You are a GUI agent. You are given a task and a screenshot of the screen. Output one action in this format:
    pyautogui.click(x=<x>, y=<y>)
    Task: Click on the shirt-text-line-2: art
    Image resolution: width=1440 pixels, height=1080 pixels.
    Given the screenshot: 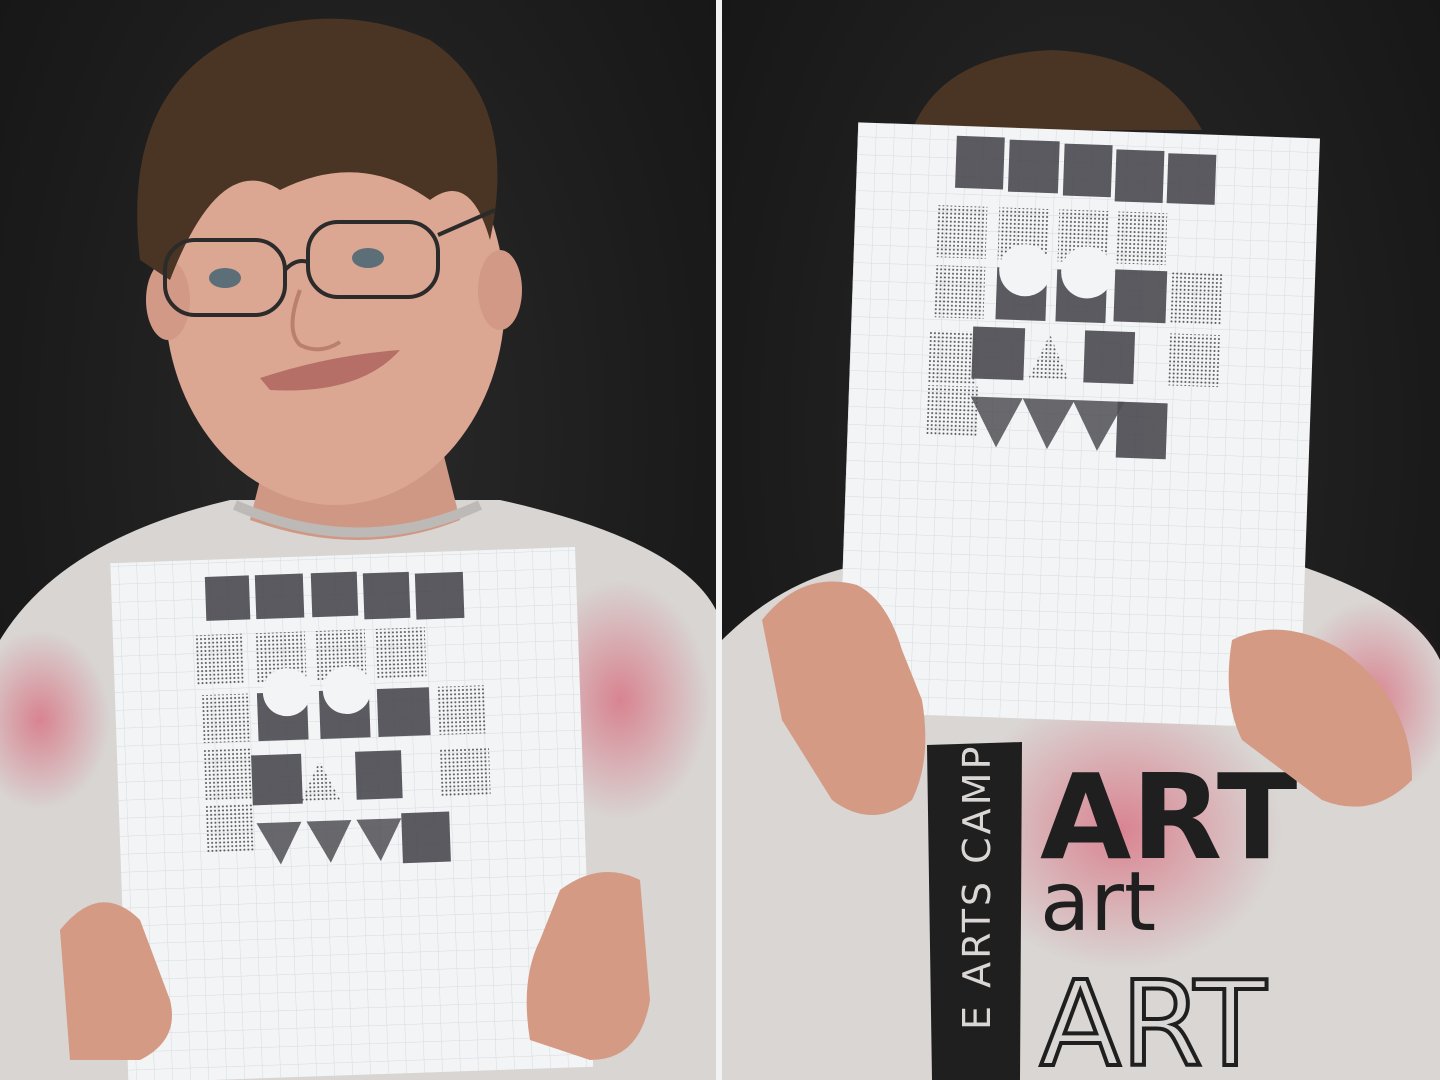 What is the action you would take?
    pyautogui.click(x=1098, y=902)
    